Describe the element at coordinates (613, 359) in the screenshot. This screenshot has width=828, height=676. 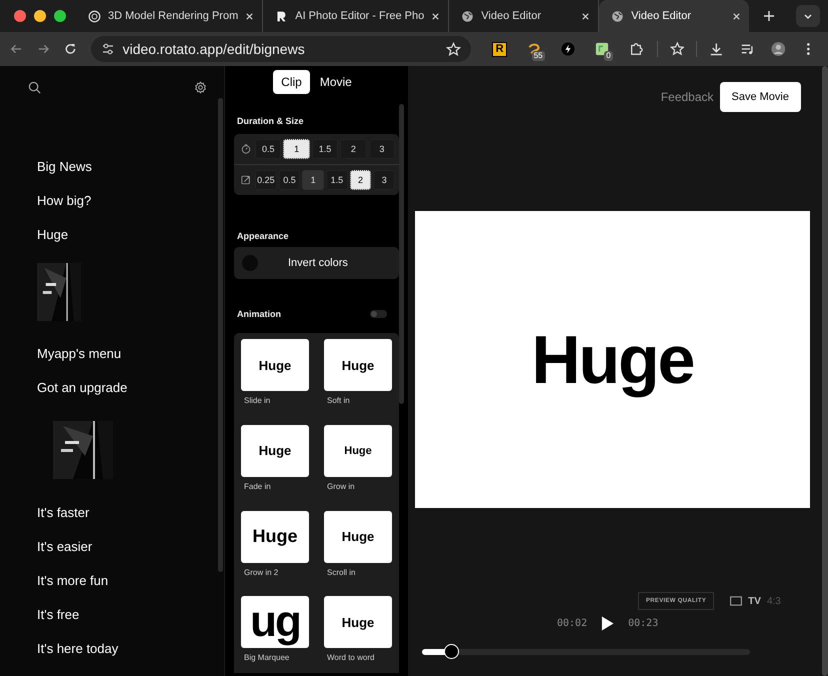
I see `canvas-title: Huge` at that location.